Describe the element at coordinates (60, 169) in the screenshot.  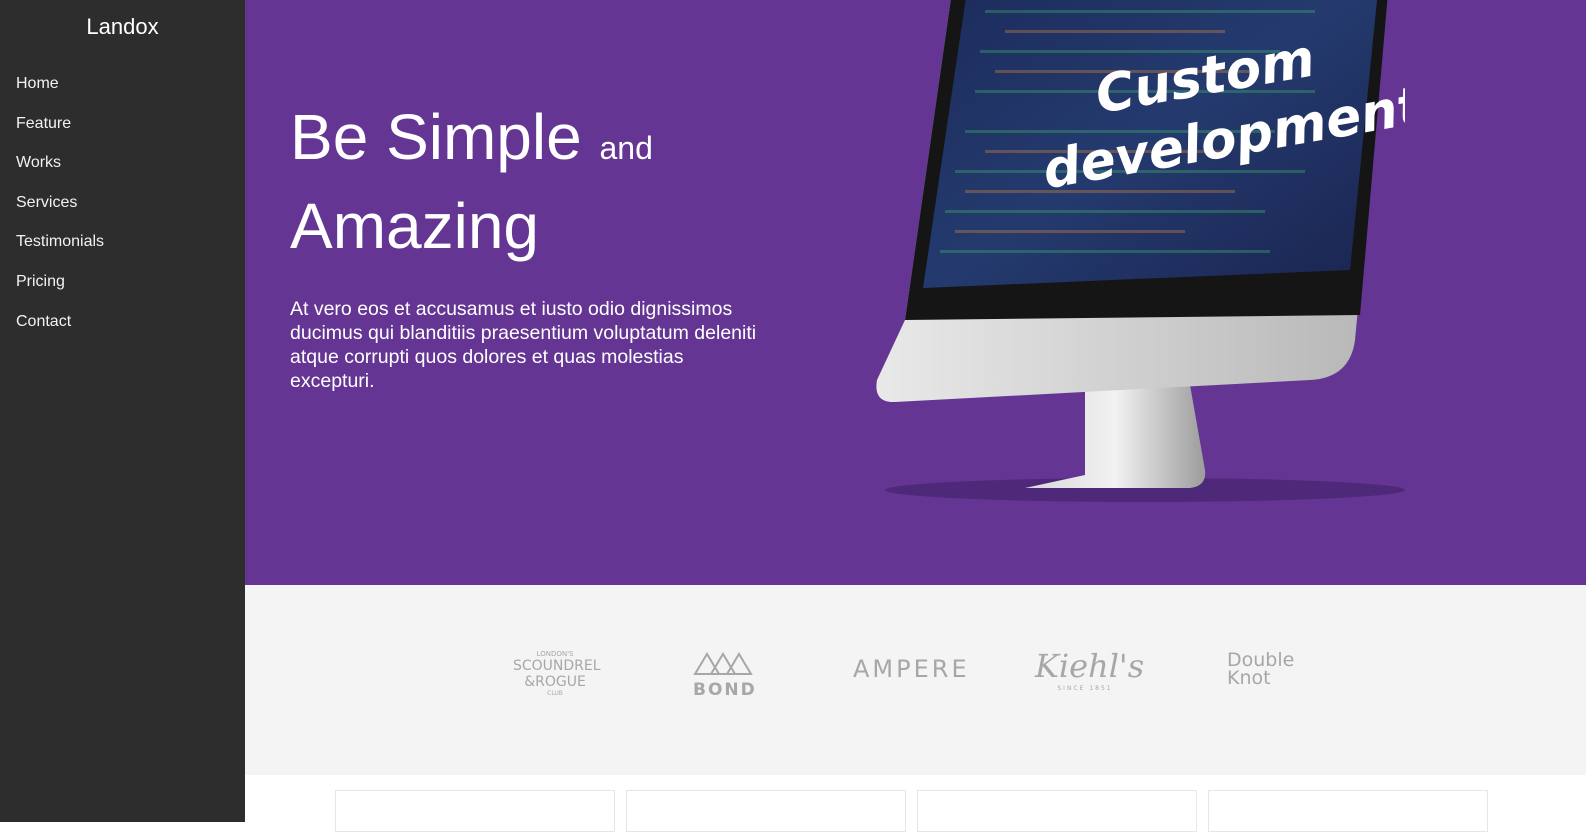
I see `nav-item-works: Works` at that location.